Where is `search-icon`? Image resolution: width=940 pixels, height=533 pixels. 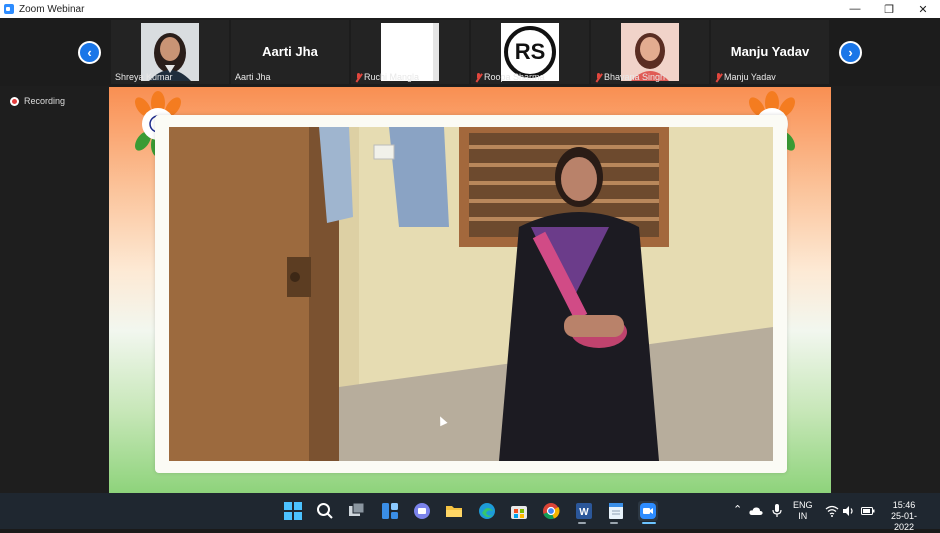 search-icon is located at coordinates (325, 511).